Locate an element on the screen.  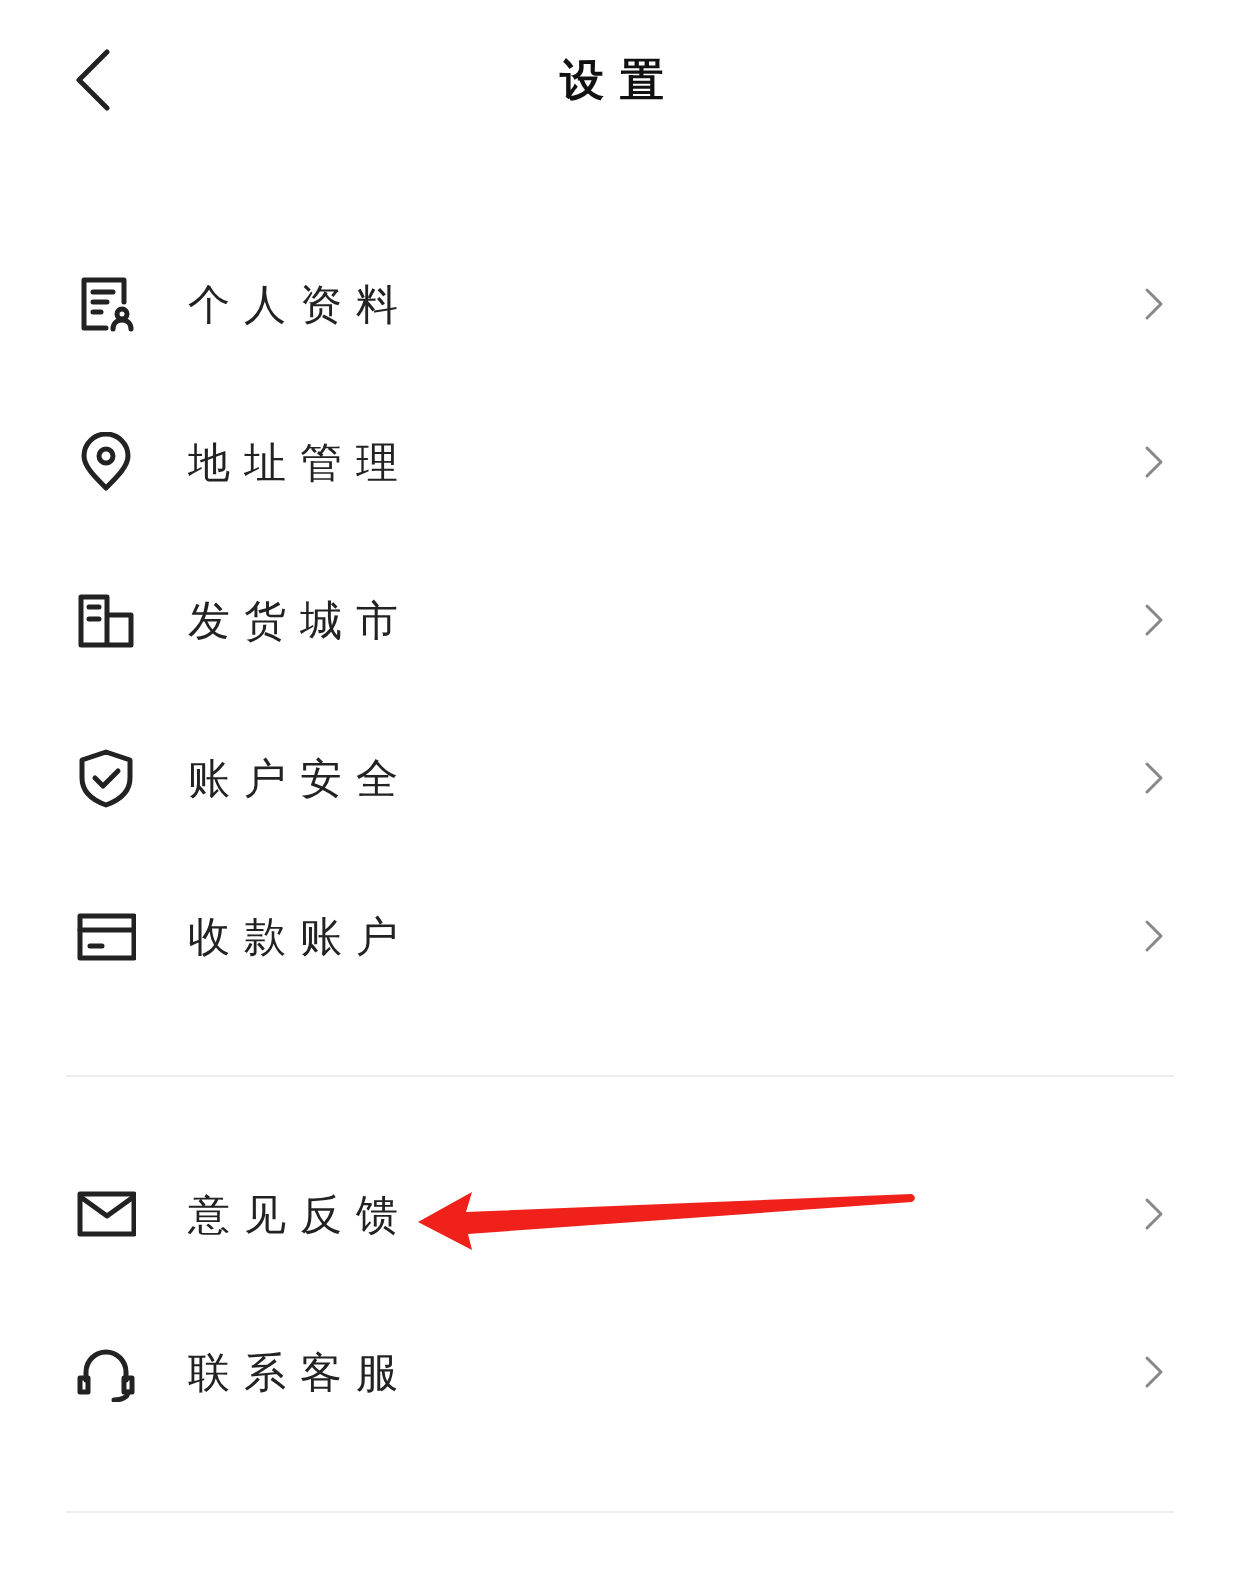
settings-row: 发货城市 is located at coordinates (620, 620).